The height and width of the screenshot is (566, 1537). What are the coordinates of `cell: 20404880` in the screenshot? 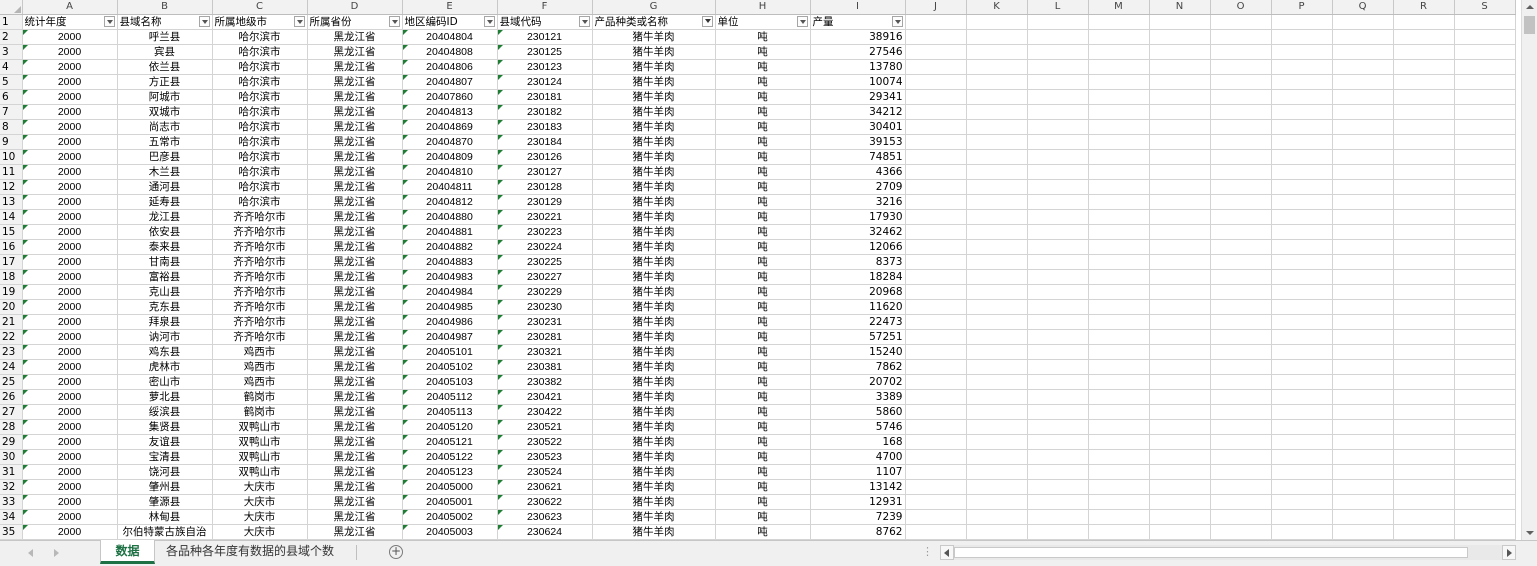 It's located at (450, 217).